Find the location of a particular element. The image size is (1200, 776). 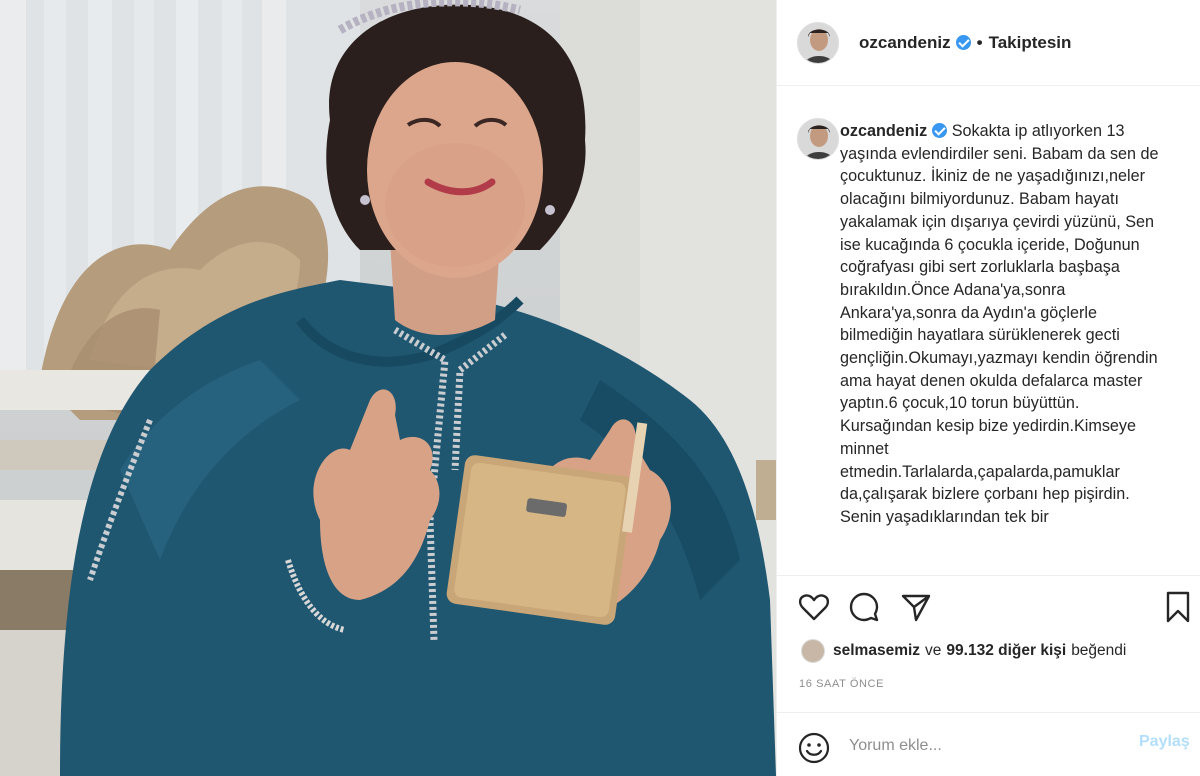

heart-icon is located at coordinates (814, 607).